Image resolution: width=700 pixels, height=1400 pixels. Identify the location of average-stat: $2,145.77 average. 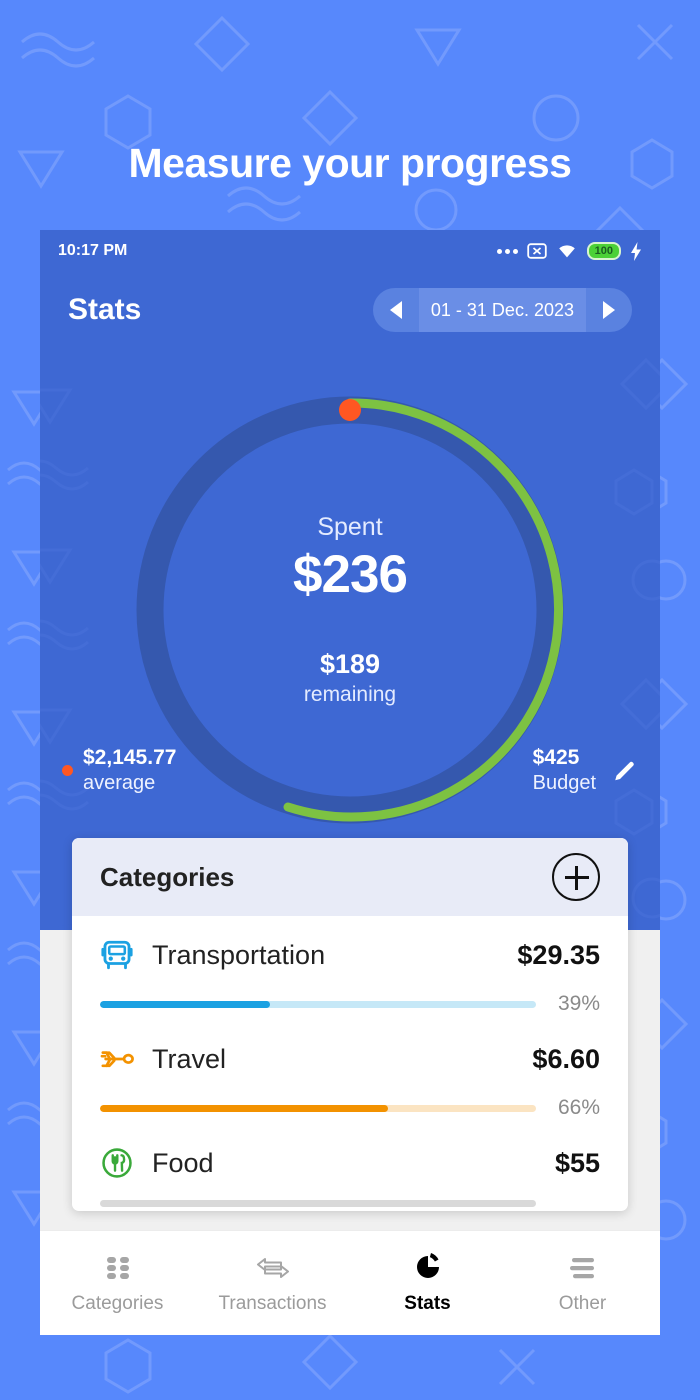
(119, 770).